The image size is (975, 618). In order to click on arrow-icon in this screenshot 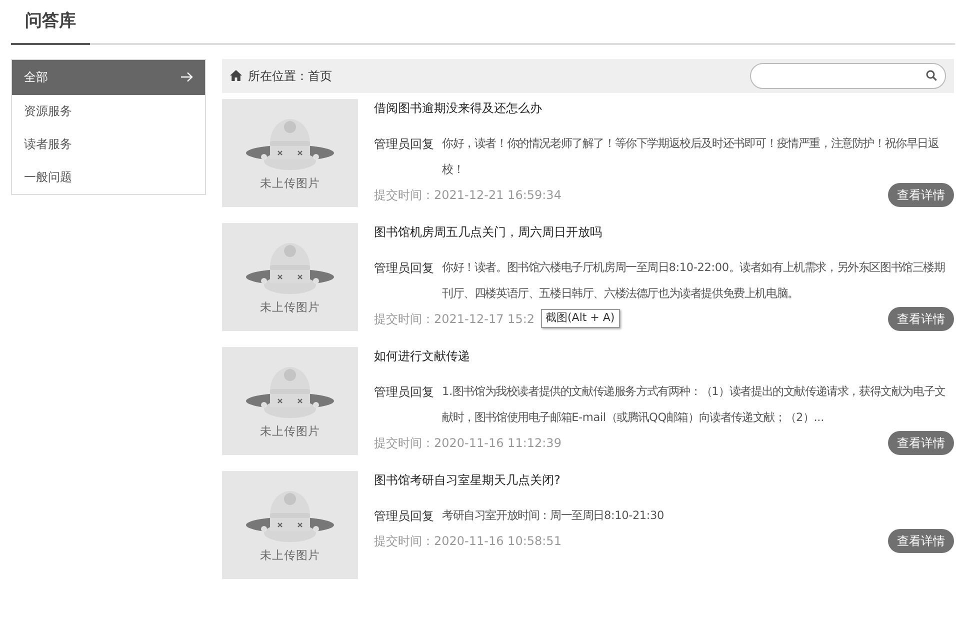, I will do `click(187, 77)`.